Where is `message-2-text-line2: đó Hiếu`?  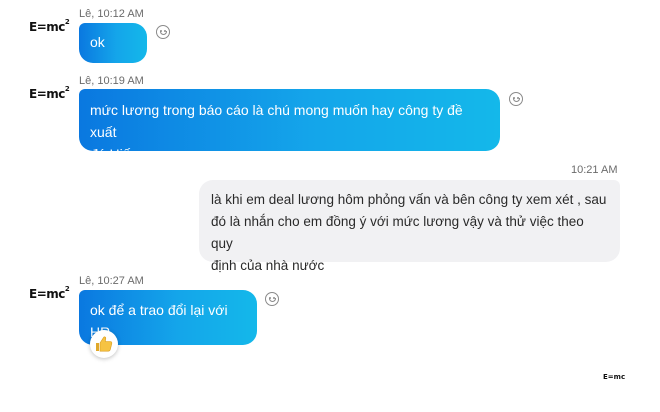
message-2-text-line2: đó Hiếu is located at coordinates (114, 154).